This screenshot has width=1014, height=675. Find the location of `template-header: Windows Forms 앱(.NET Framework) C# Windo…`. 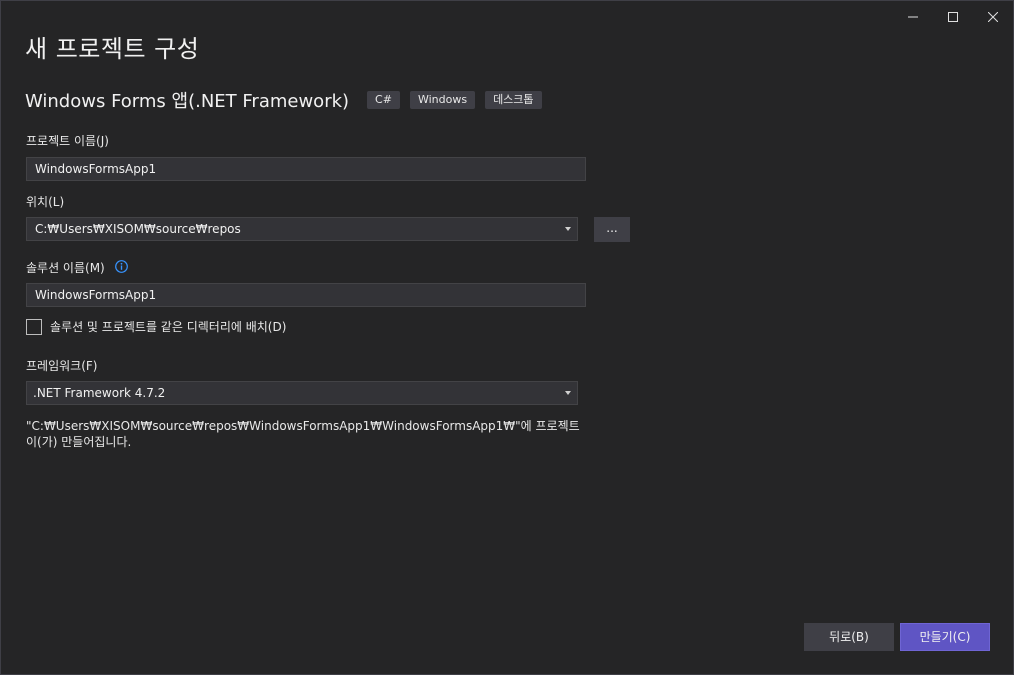

template-header: Windows Forms 앱(.NET Framework) C# Windo… is located at coordinates (288, 100).